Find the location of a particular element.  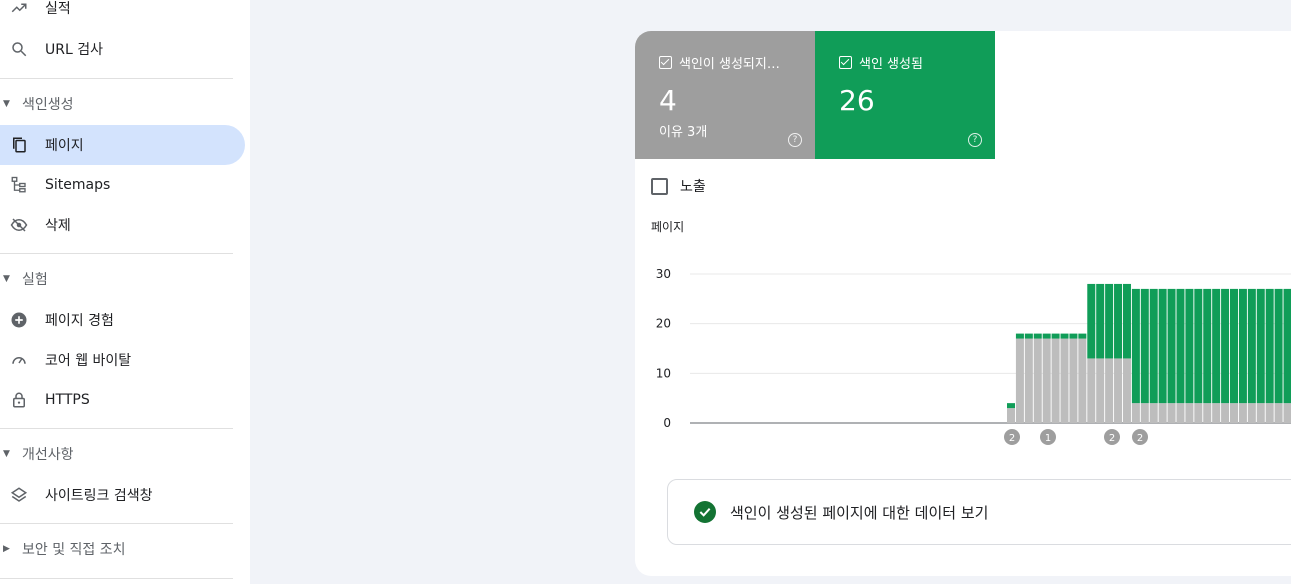

section-label: 개선사항 is located at coordinates (48, 455).